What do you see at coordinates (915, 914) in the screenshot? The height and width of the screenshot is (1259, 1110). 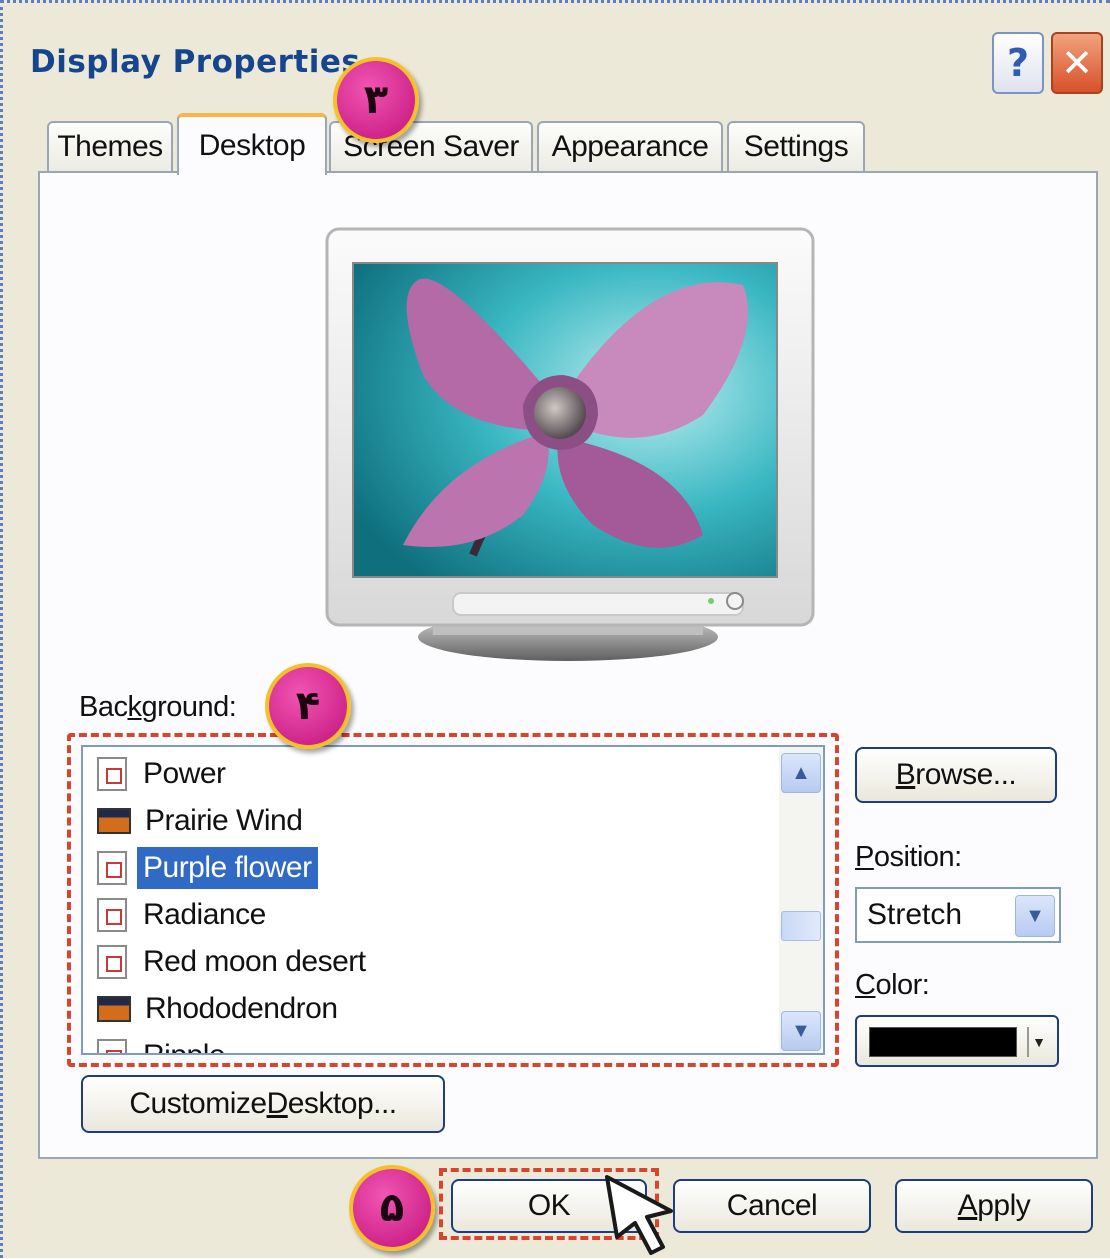 I see `position-value: Stretch` at bounding box center [915, 914].